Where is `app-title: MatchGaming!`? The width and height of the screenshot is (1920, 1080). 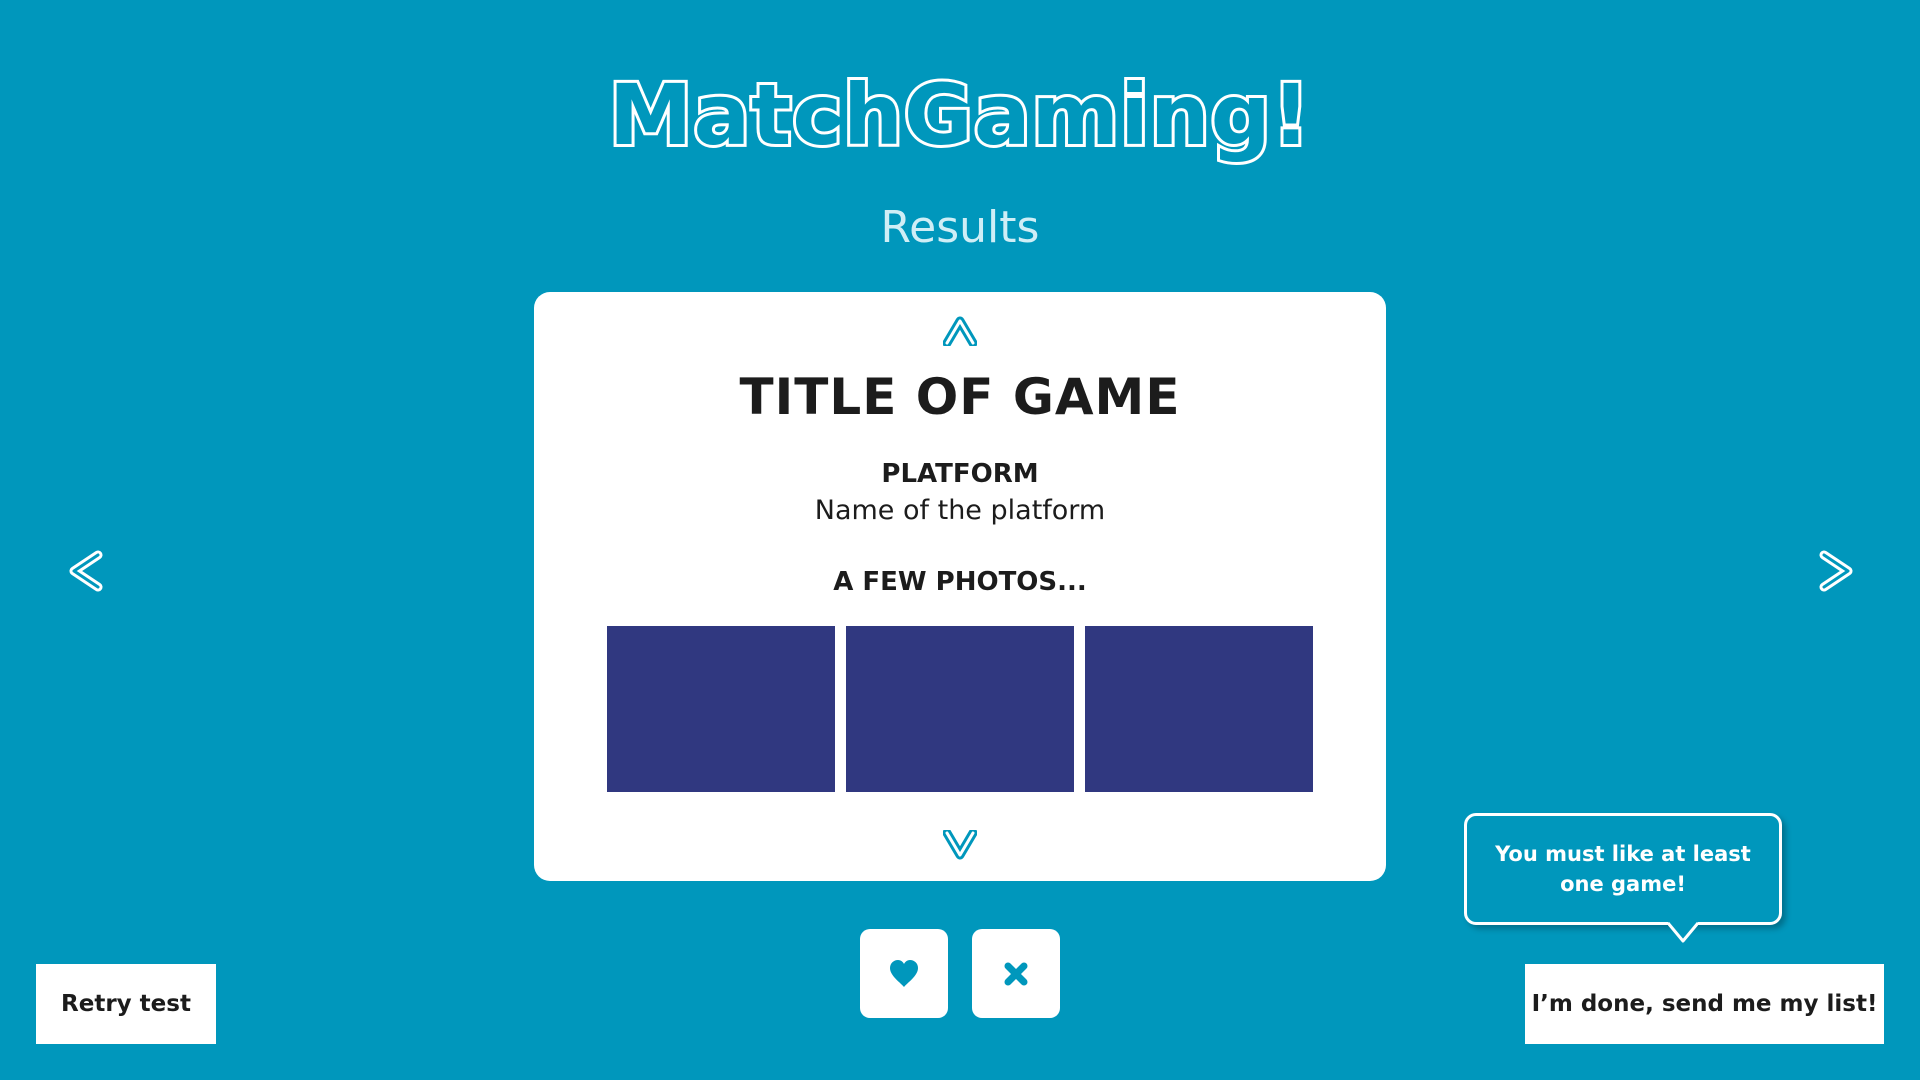
app-title: MatchGaming! is located at coordinates (959, 115).